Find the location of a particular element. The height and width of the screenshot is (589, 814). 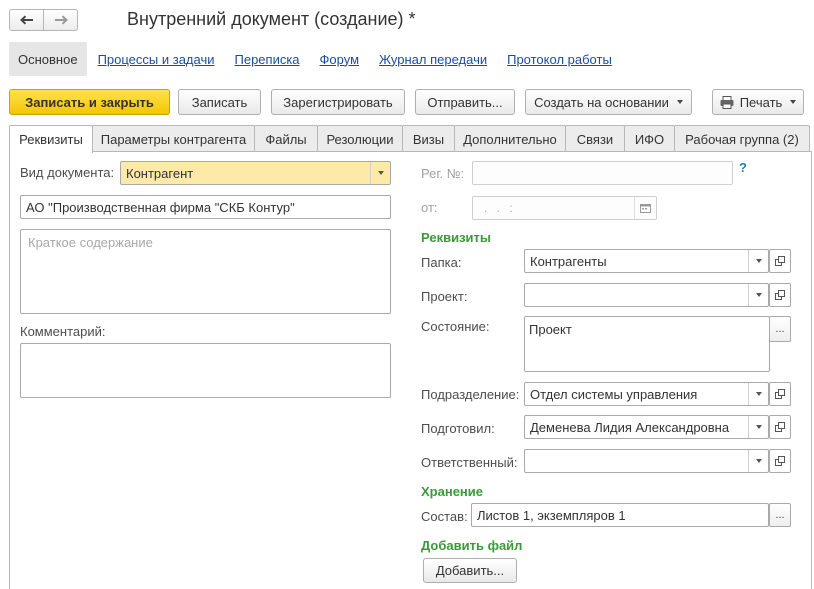

composition-field: Листов 1, экземпляров 1 is located at coordinates (620, 515).